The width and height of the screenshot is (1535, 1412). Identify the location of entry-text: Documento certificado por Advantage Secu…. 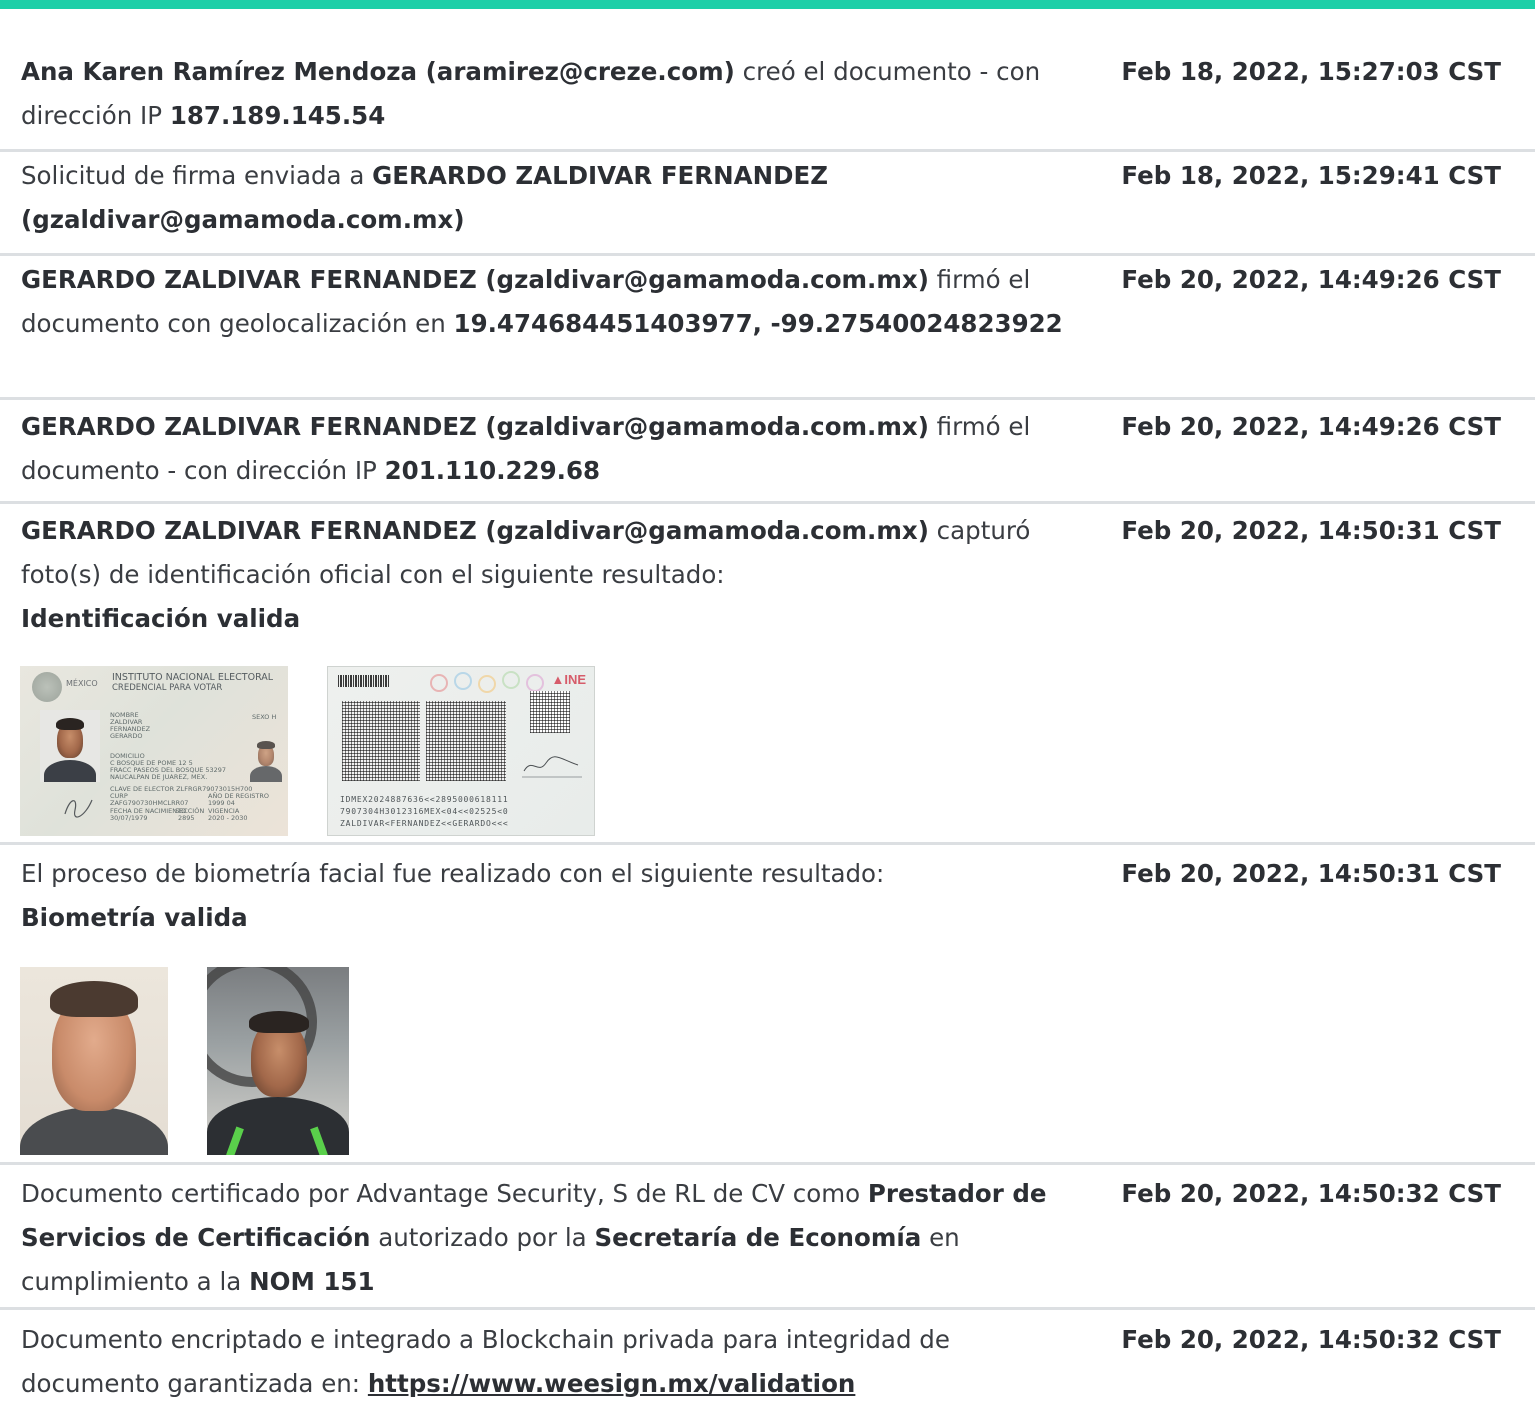
(534, 1237).